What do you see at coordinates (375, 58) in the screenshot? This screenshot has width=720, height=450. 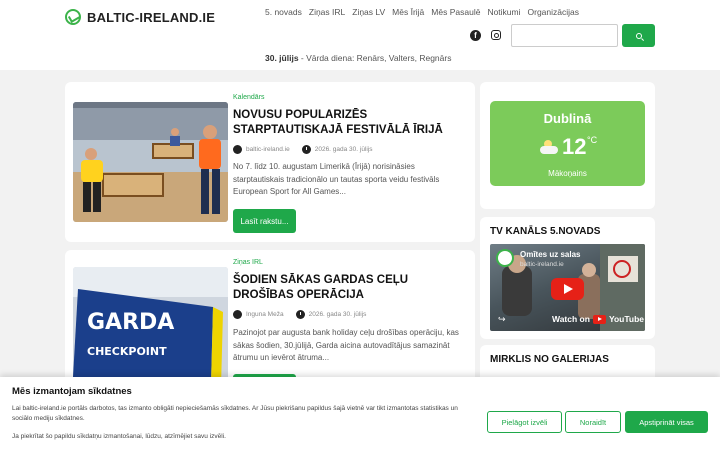 I see `name-day: - Vārda diena: Renārs, Valters, Regnārs` at bounding box center [375, 58].